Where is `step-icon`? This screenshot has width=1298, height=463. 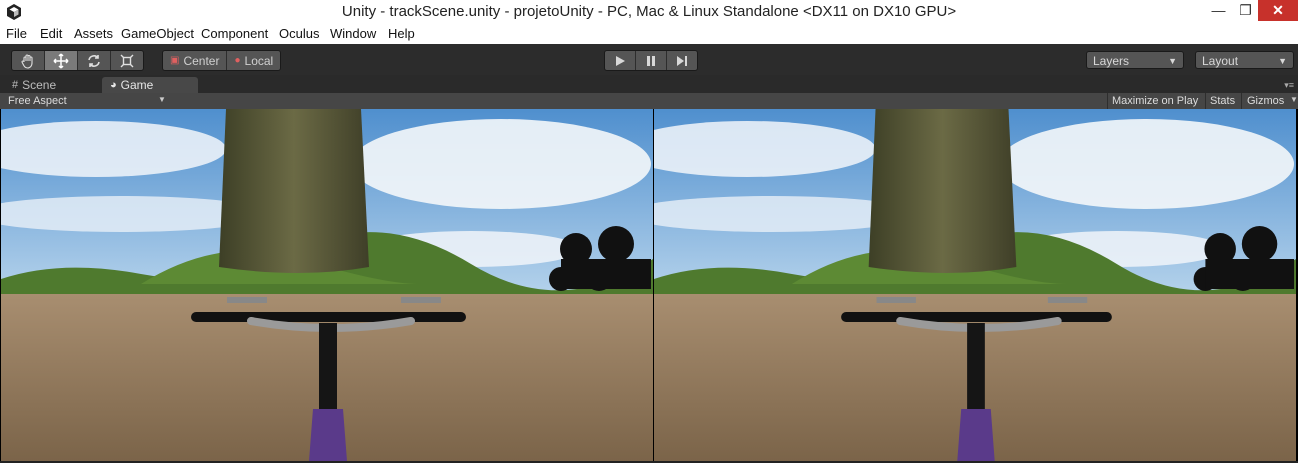 step-icon is located at coordinates (682, 60).